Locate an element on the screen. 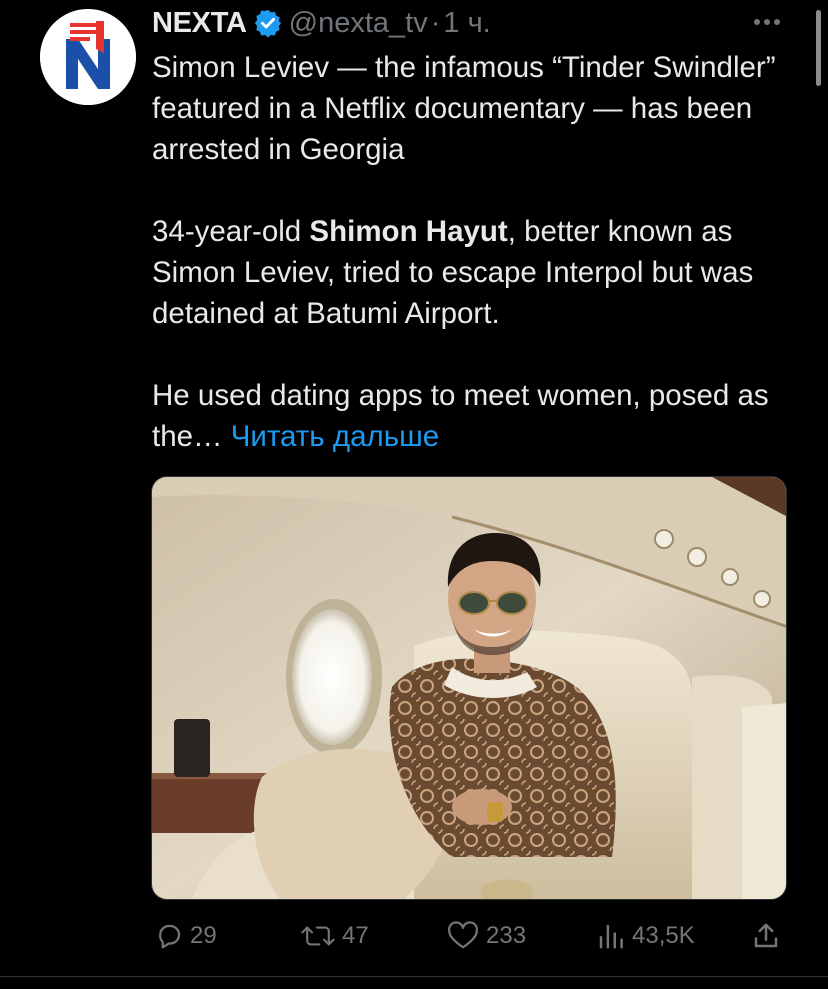  like-count: 233 is located at coordinates (506, 935).